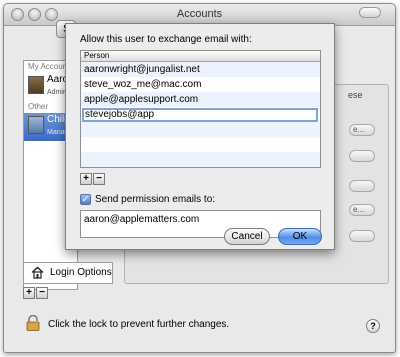  I want to click on table-row-editing, so click(200, 114).